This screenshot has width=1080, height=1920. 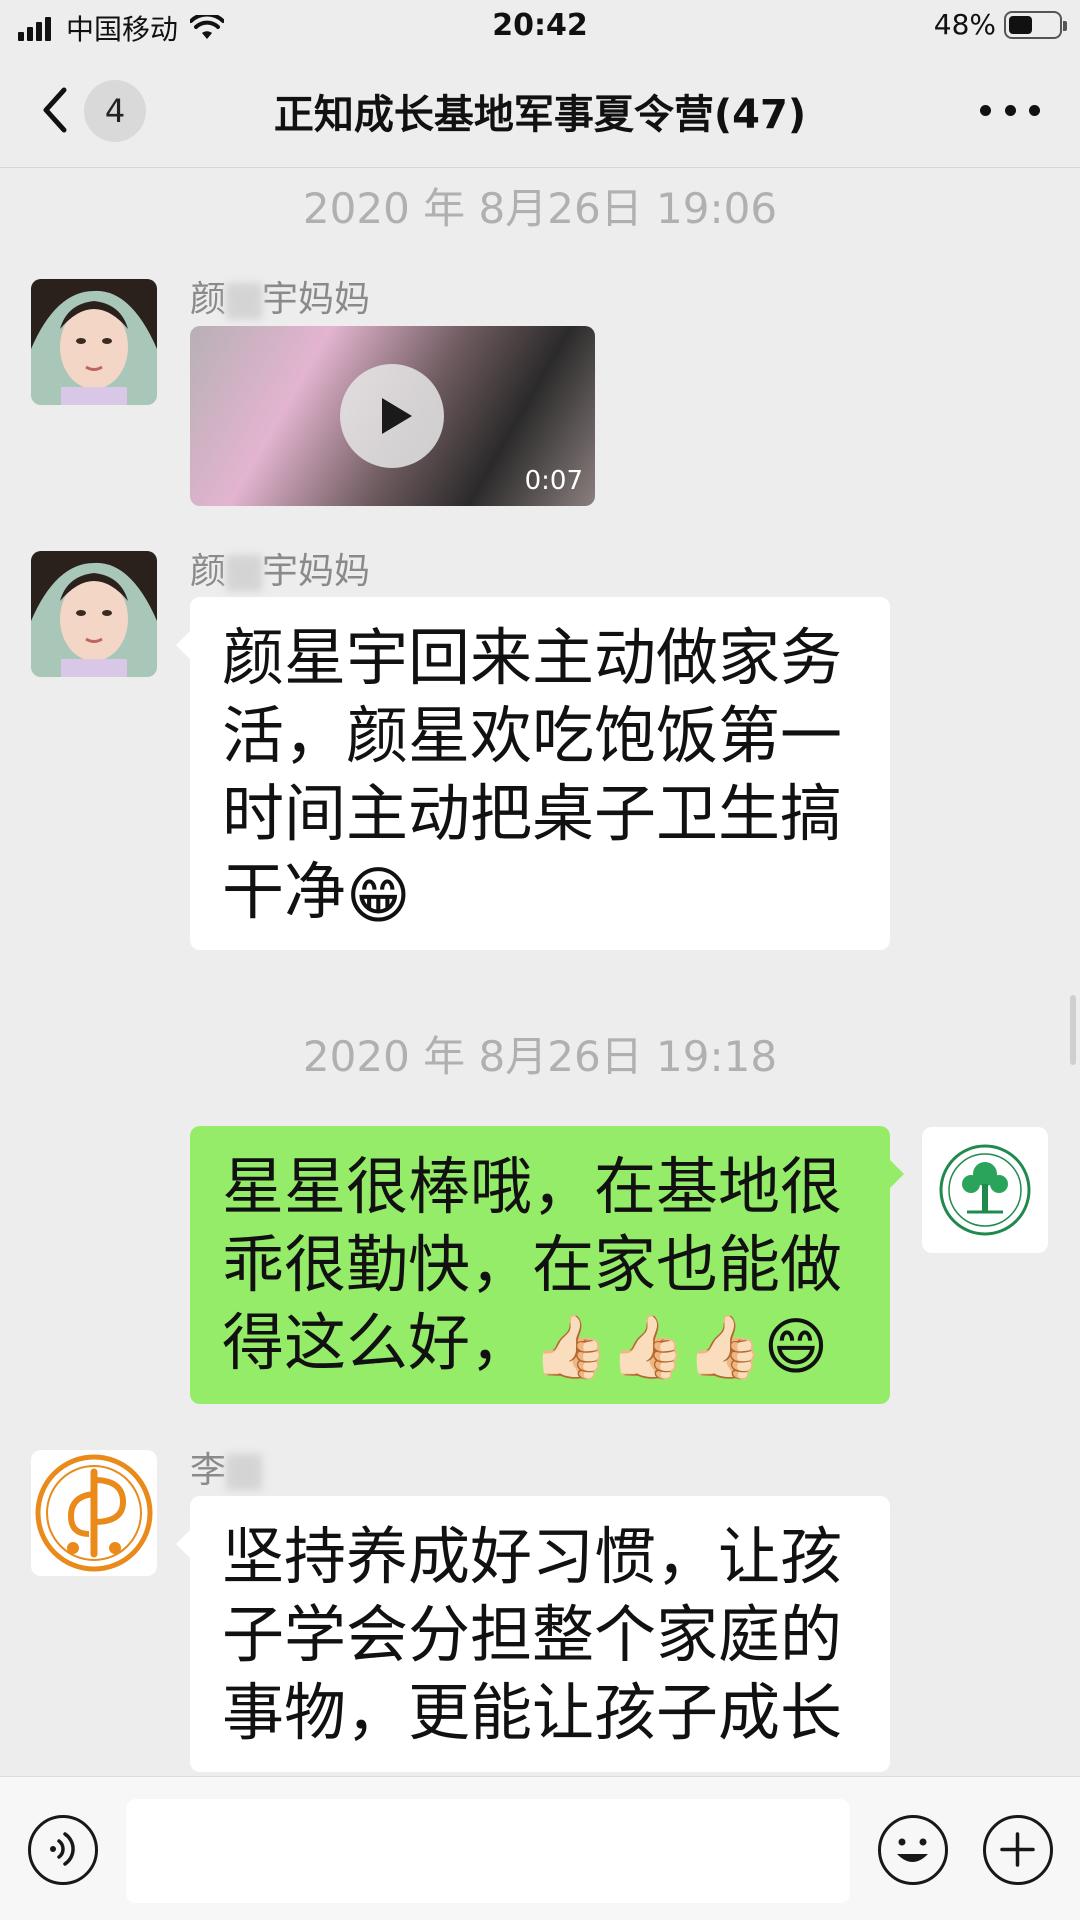 I want to click on message-line: 乖很勤快，在家也能做, so click(x=532, y=1264).